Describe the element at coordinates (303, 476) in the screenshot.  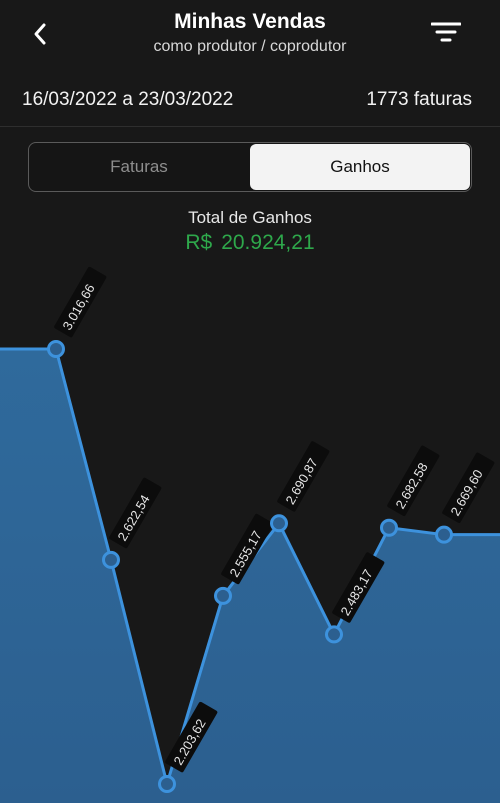
I see `data-label-group: 2.690,87` at that location.